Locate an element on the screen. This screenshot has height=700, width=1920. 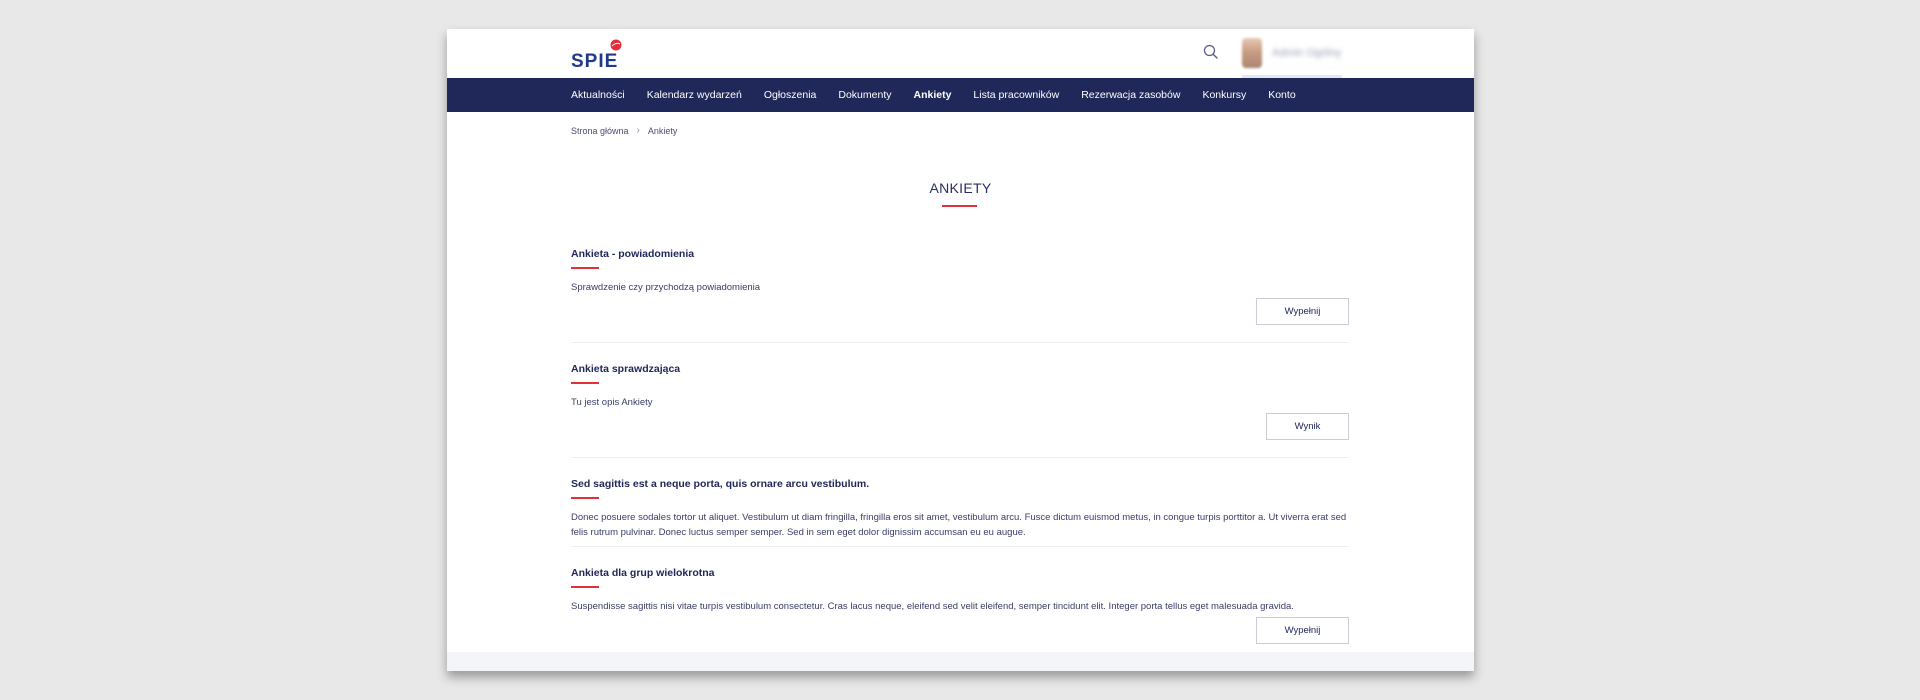
user-name: Admin Ogólny is located at coordinates (1307, 53).